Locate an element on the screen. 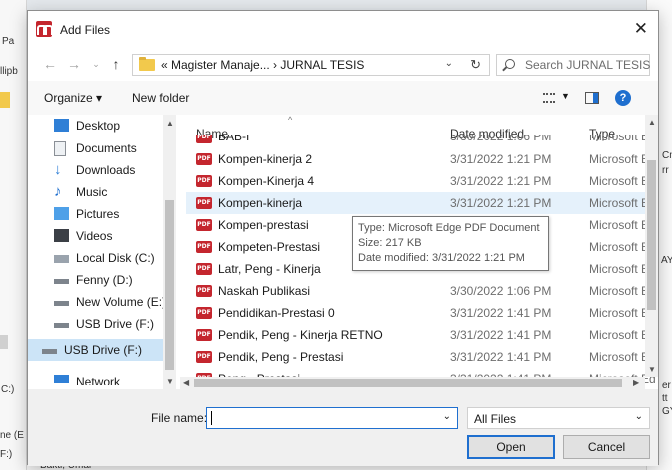 Image resolution: width=672 pixels, height=470 pixels. toolbar: Organize ▾ New folder ▼ ? is located at coordinates (343, 98).